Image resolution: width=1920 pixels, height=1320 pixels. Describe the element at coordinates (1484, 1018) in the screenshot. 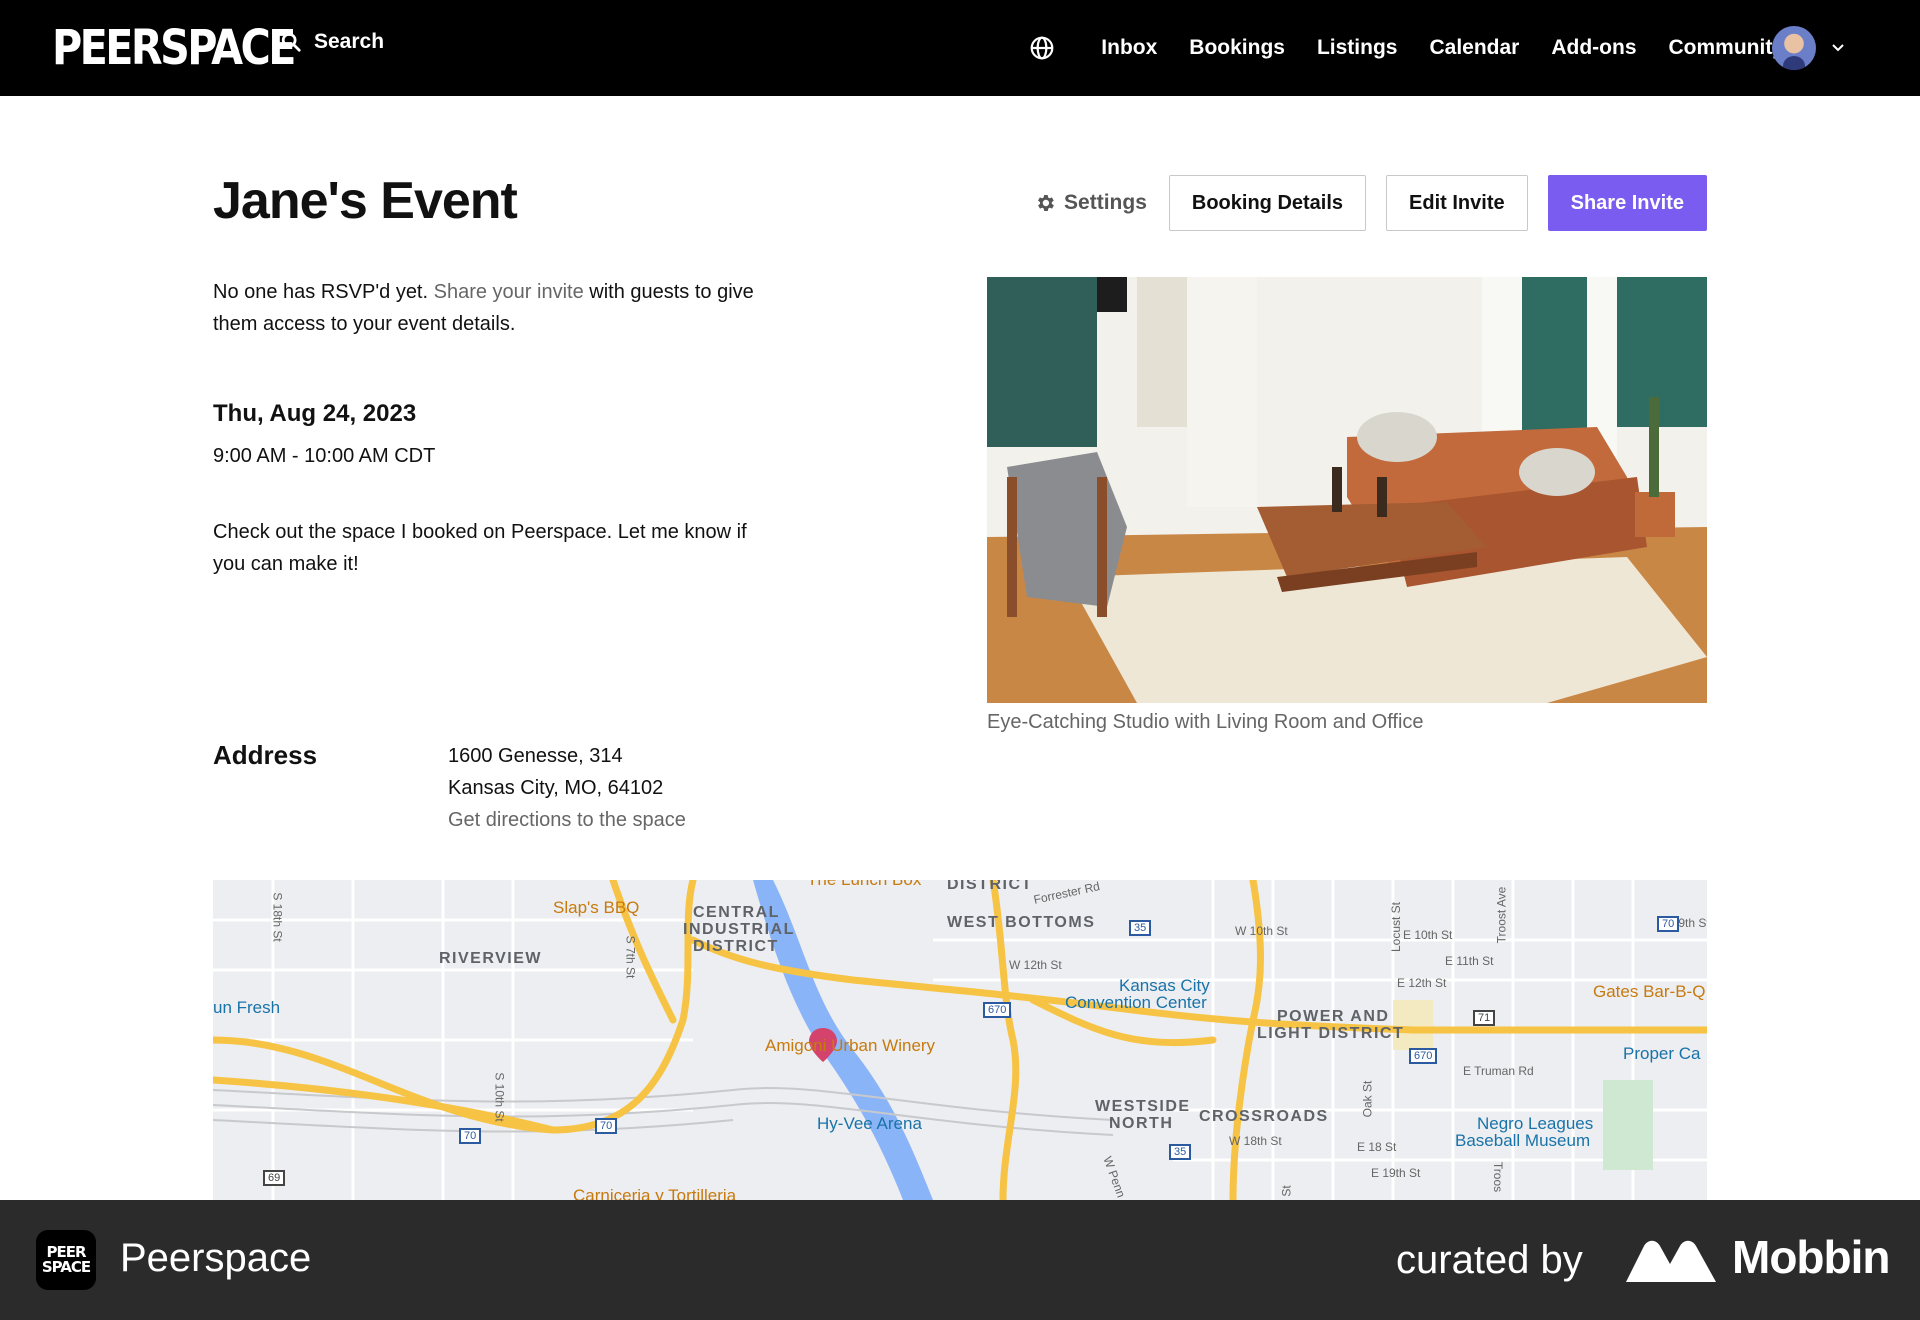

I see `highway-shield: 71` at that location.